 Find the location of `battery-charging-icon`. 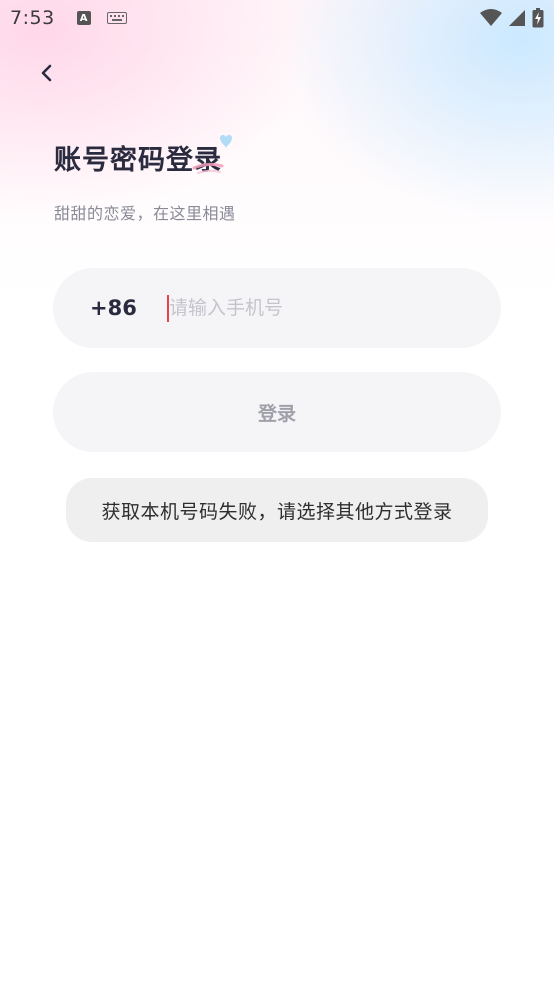

battery-charging-icon is located at coordinates (538, 18).